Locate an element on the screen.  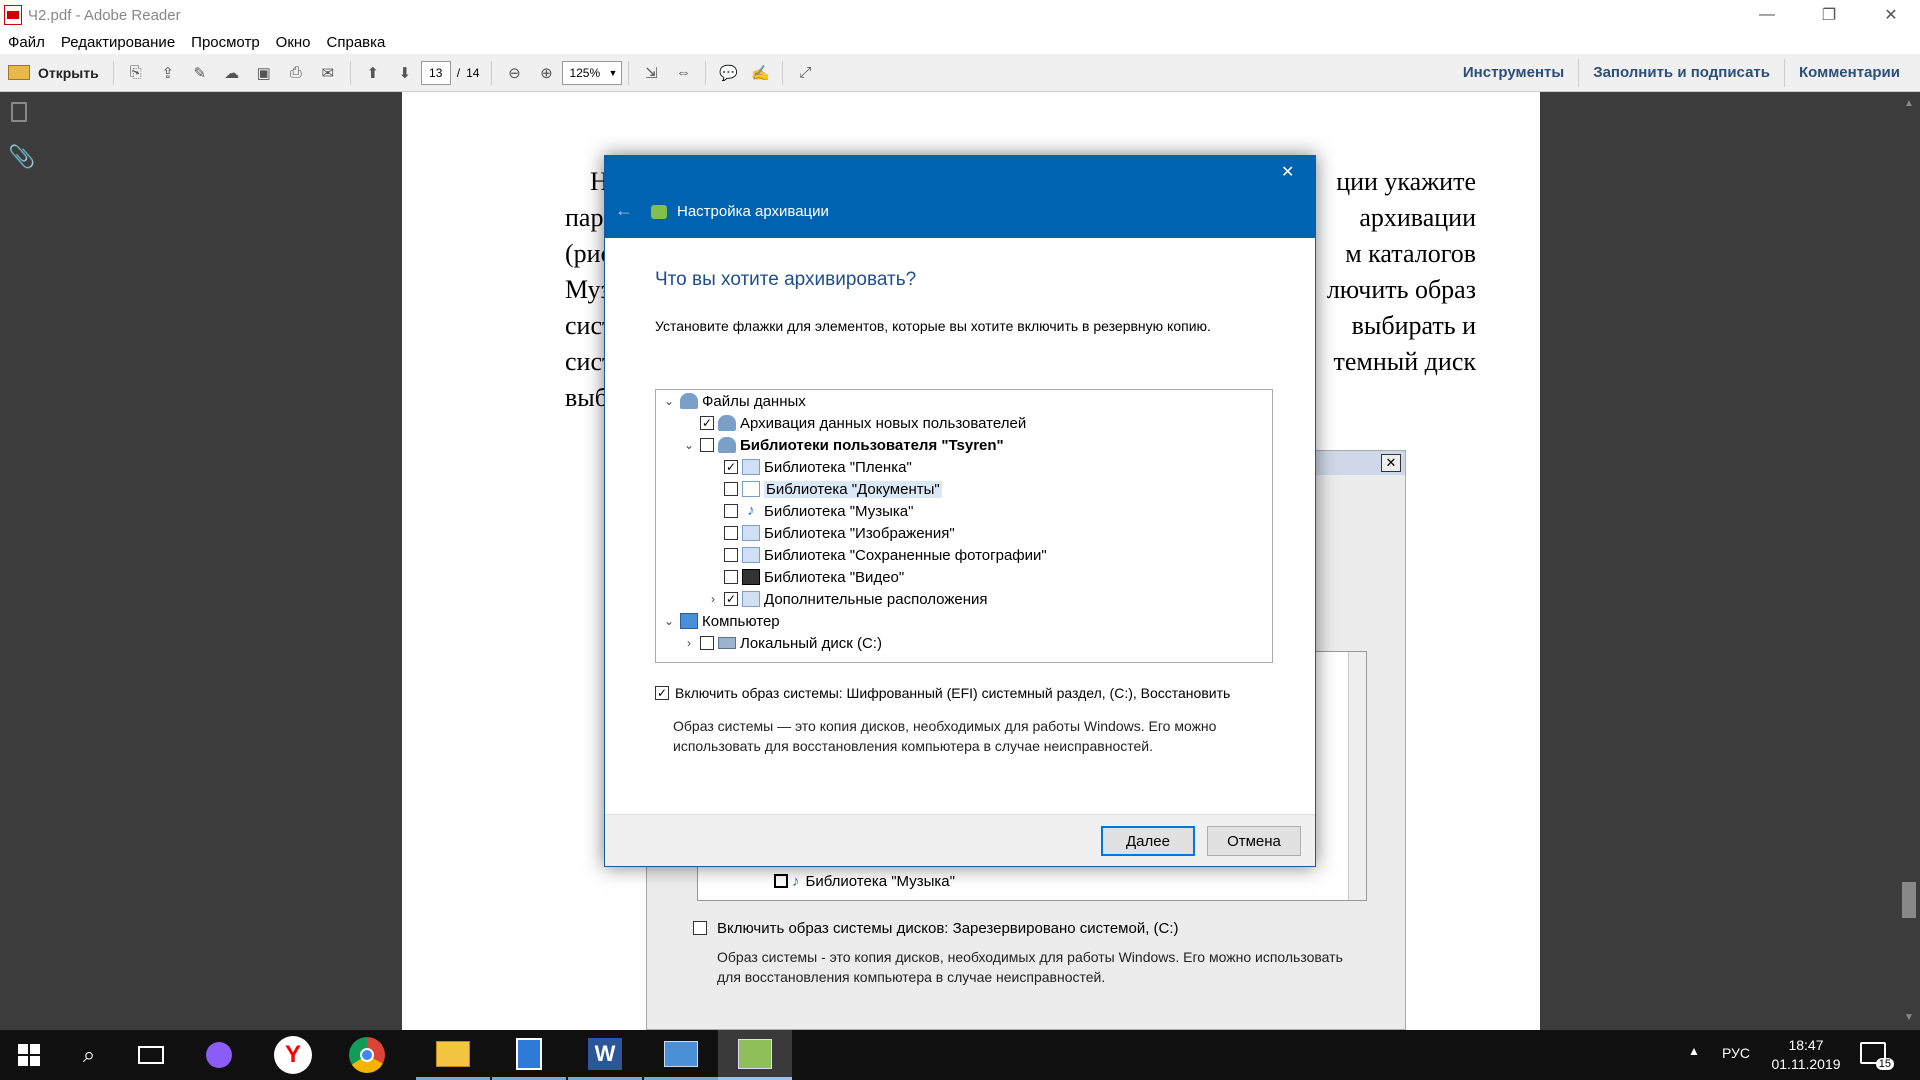
embedded-scrollbar is located at coordinates (1357, 776).